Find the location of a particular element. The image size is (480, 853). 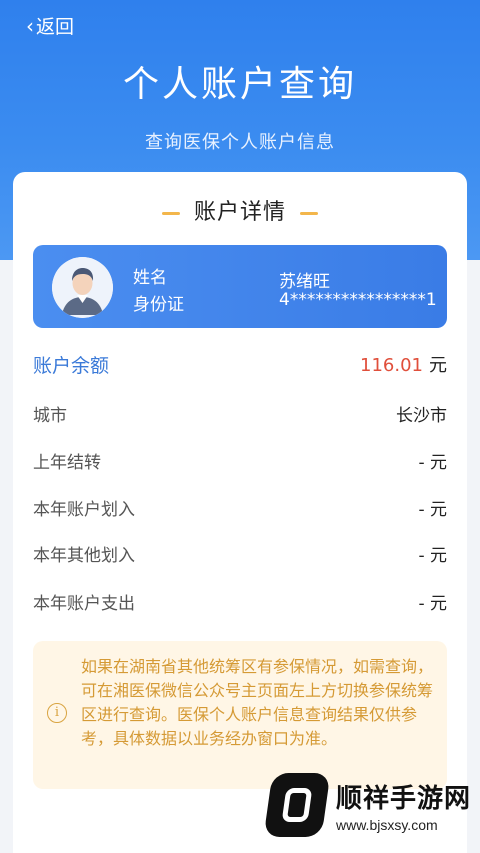

watermark-url: www.bjsxsy.com is located at coordinates (387, 824).